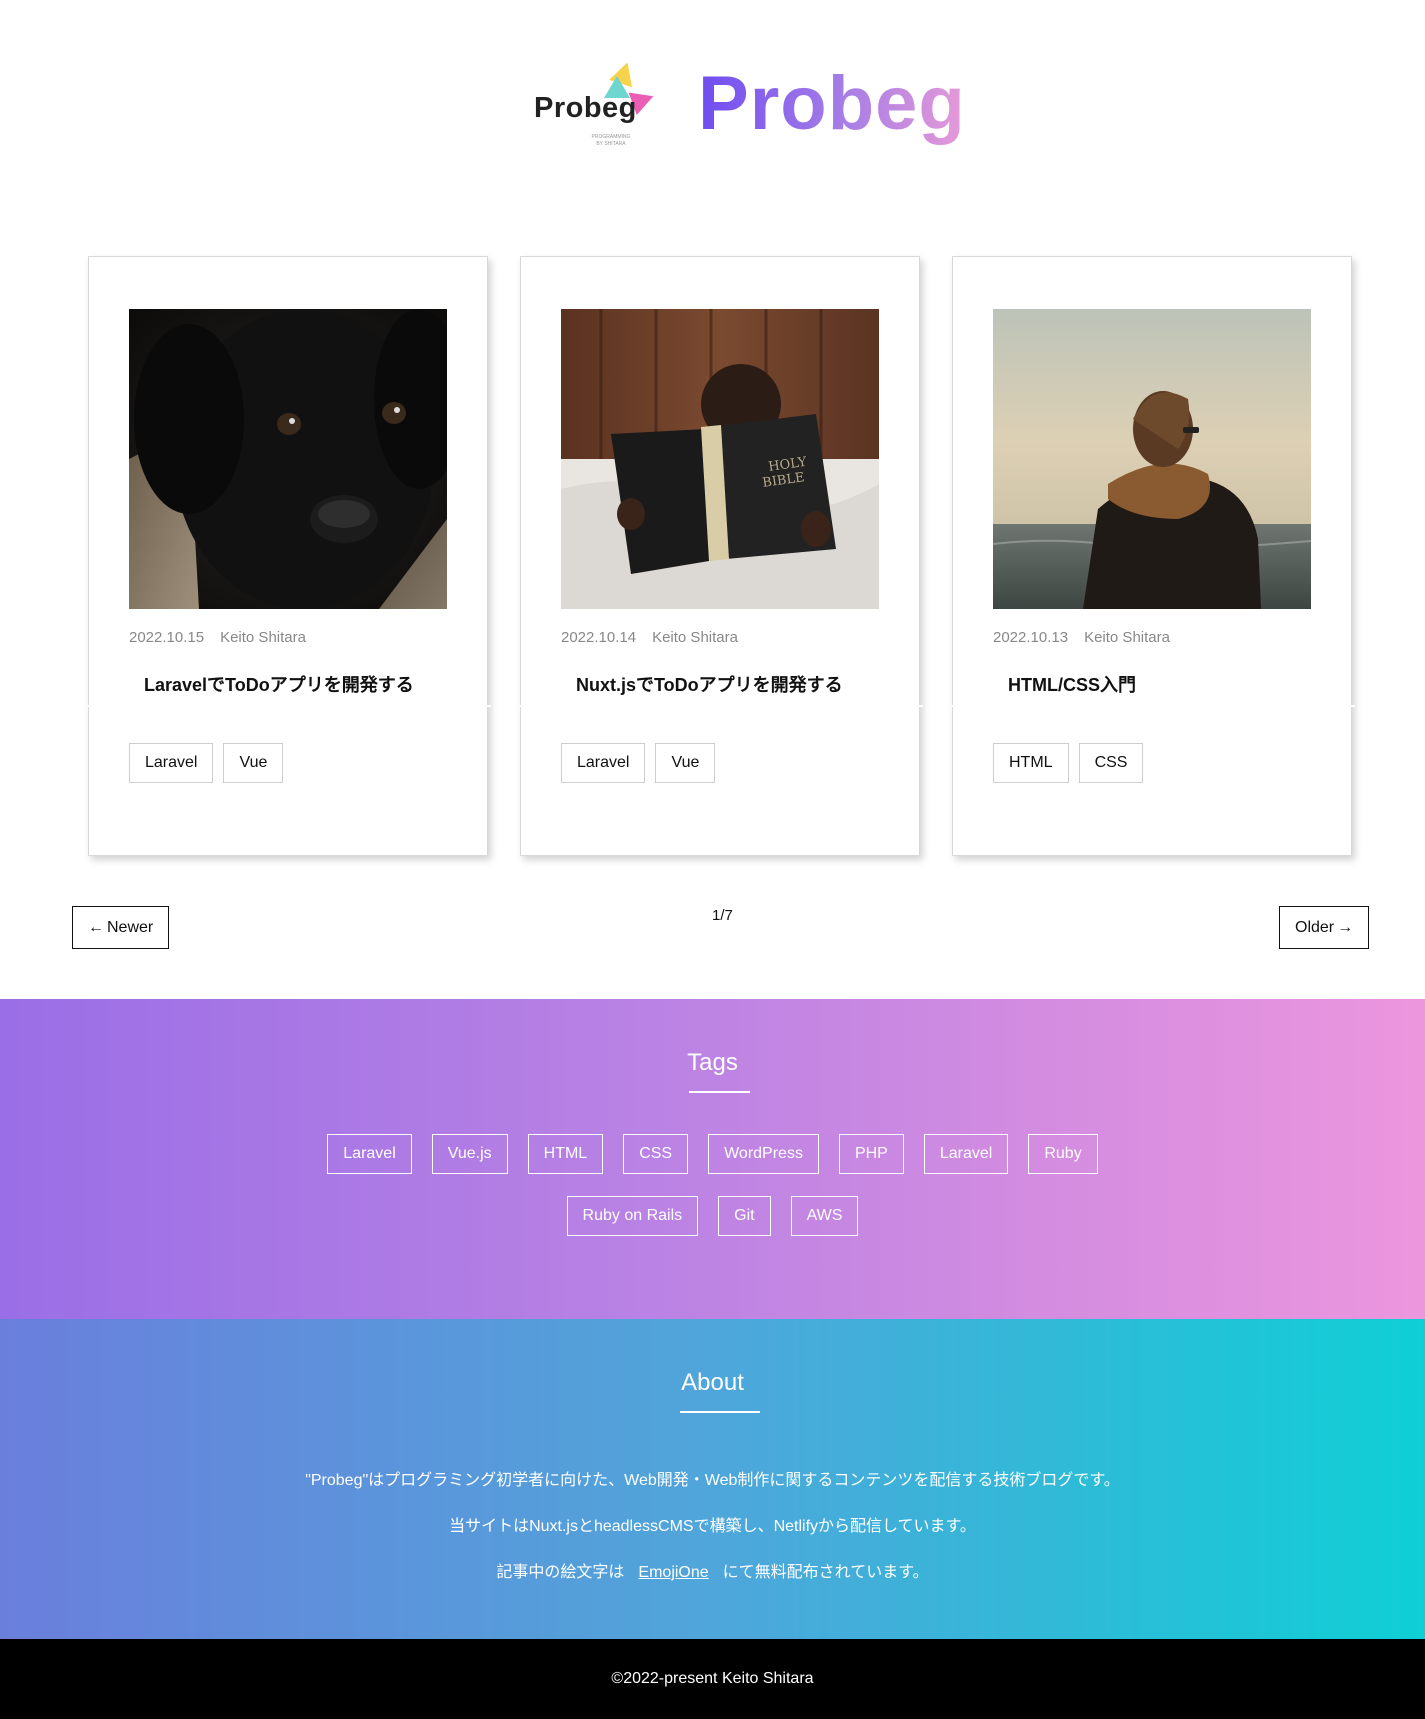 This screenshot has height=1719, width=1425. I want to click on tag-link: Ruby on Rails, so click(632, 1216).